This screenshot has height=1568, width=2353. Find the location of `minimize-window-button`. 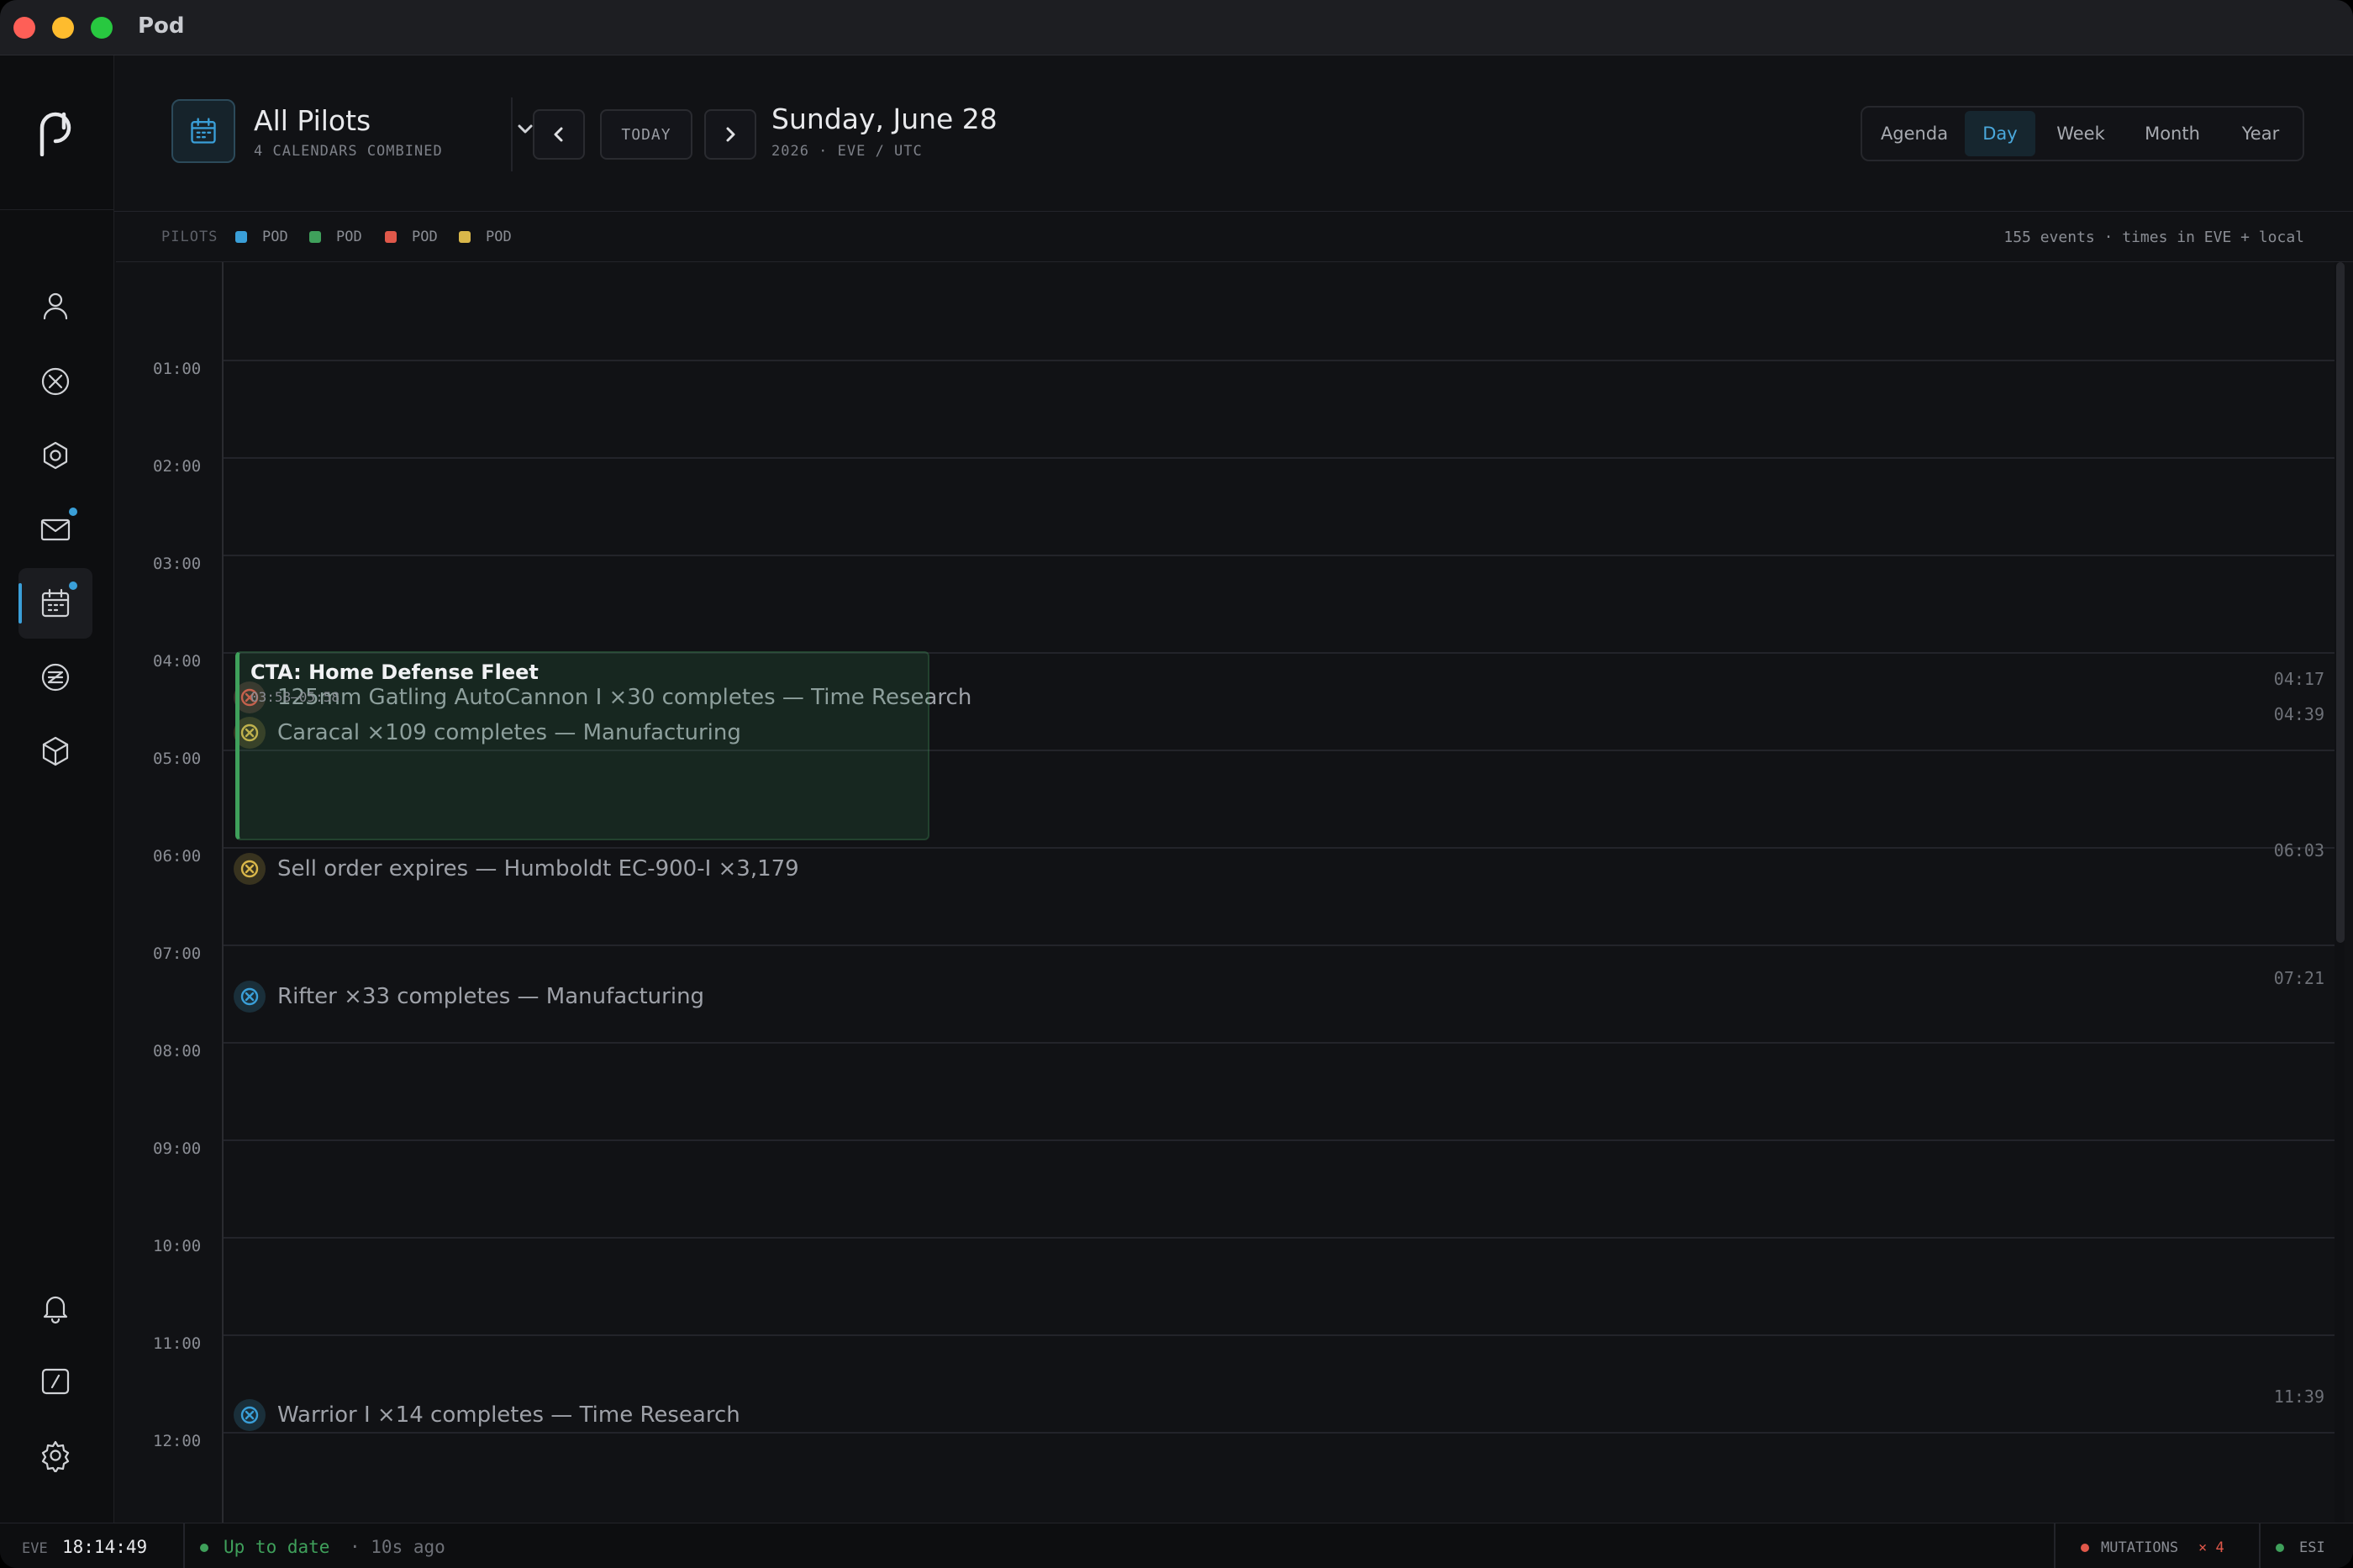

minimize-window-button is located at coordinates (63, 28).